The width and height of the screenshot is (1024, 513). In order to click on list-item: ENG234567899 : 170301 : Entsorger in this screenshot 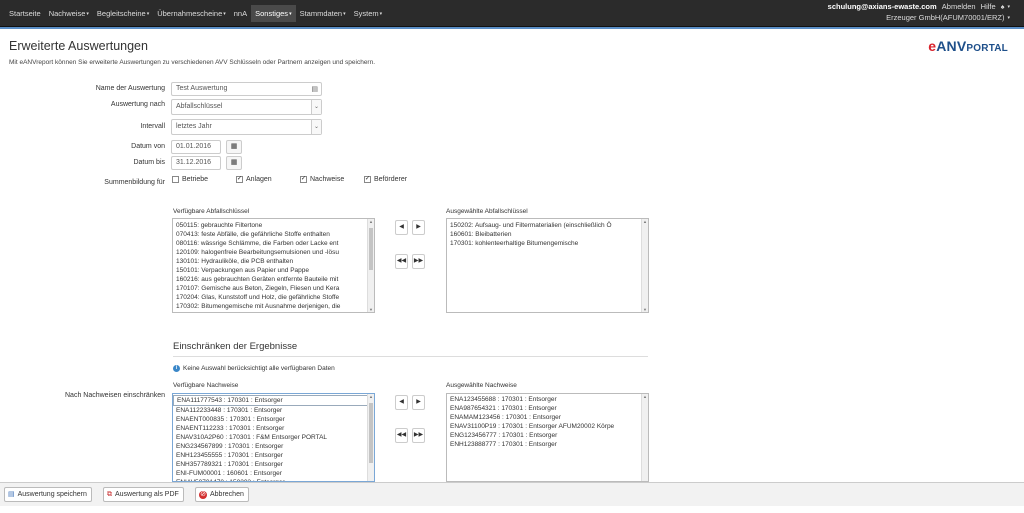, I will do `click(273, 446)`.